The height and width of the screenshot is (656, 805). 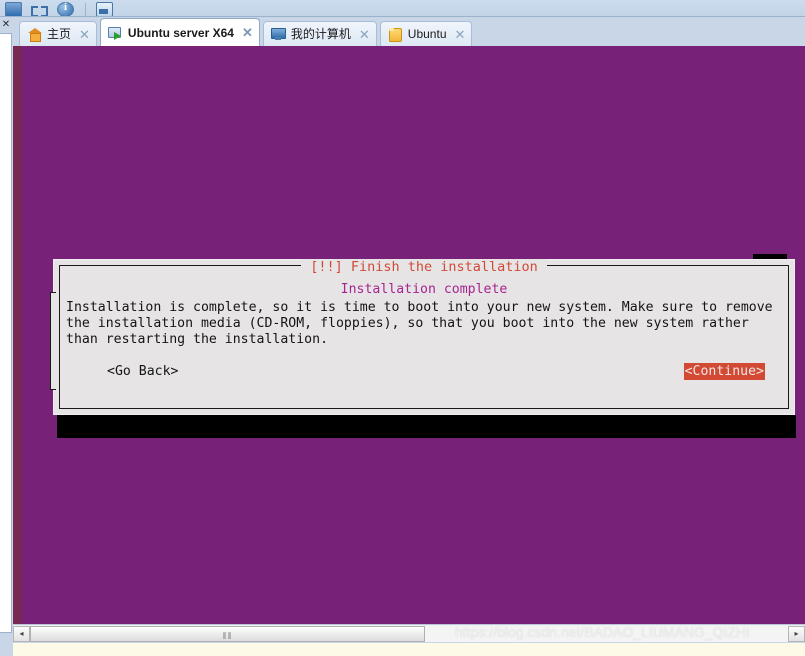 What do you see at coordinates (197, 339) in the screenshot?
I see `message-line-3: than restarting the installation.` at bounding box center [197, 339].